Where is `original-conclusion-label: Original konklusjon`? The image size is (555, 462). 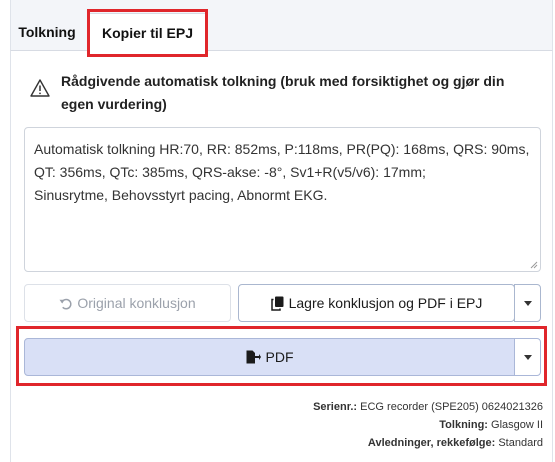
original-conclusion-label: Original konklusjon is located at coordinates (136, 303).